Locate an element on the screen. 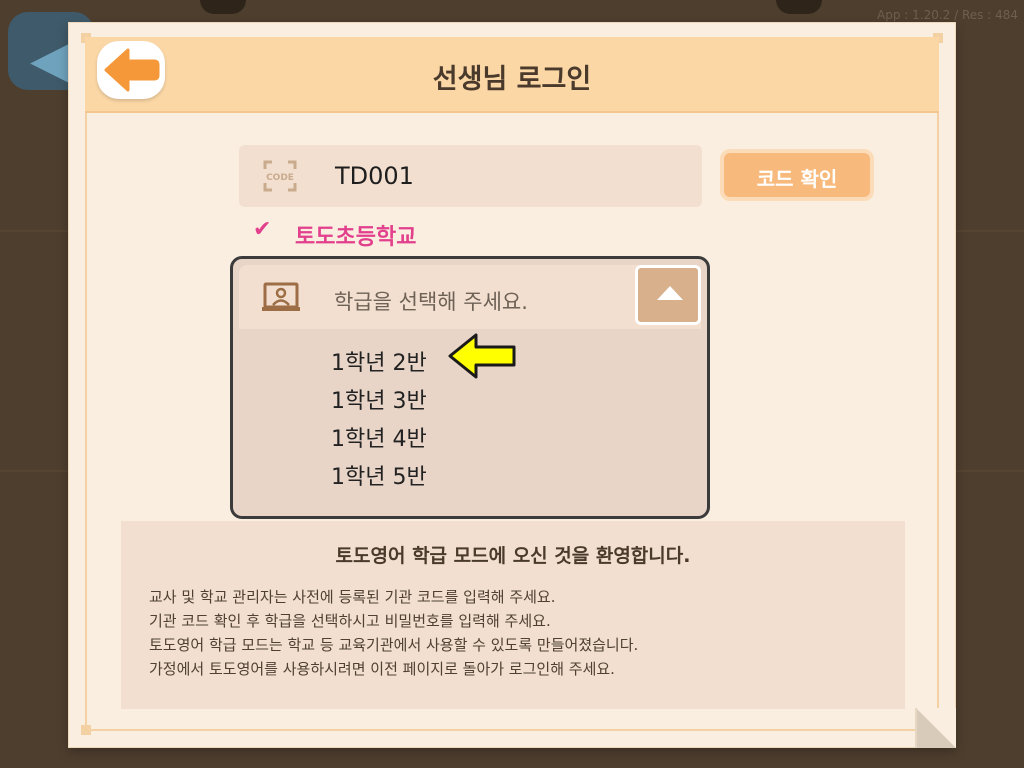 The image size is (1024, 768). class-option-list: 1학년 2반 1학년 3반 1학년 4반 1학년 5반 is located at coordinates (379, 421).